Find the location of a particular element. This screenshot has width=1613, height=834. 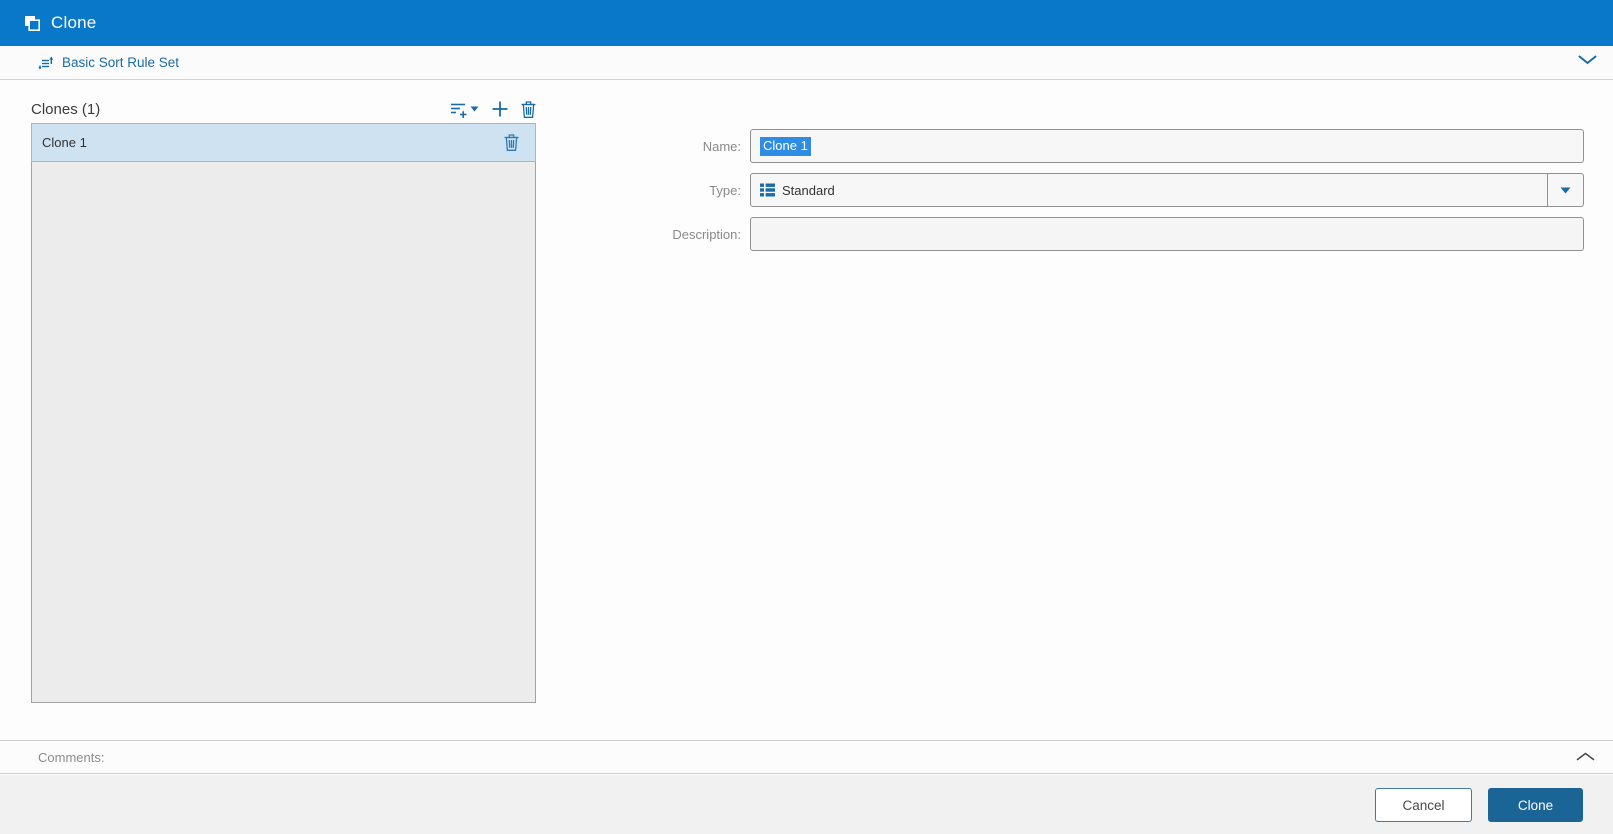

dialog-title: Clone is located at coordinates (74, 22).